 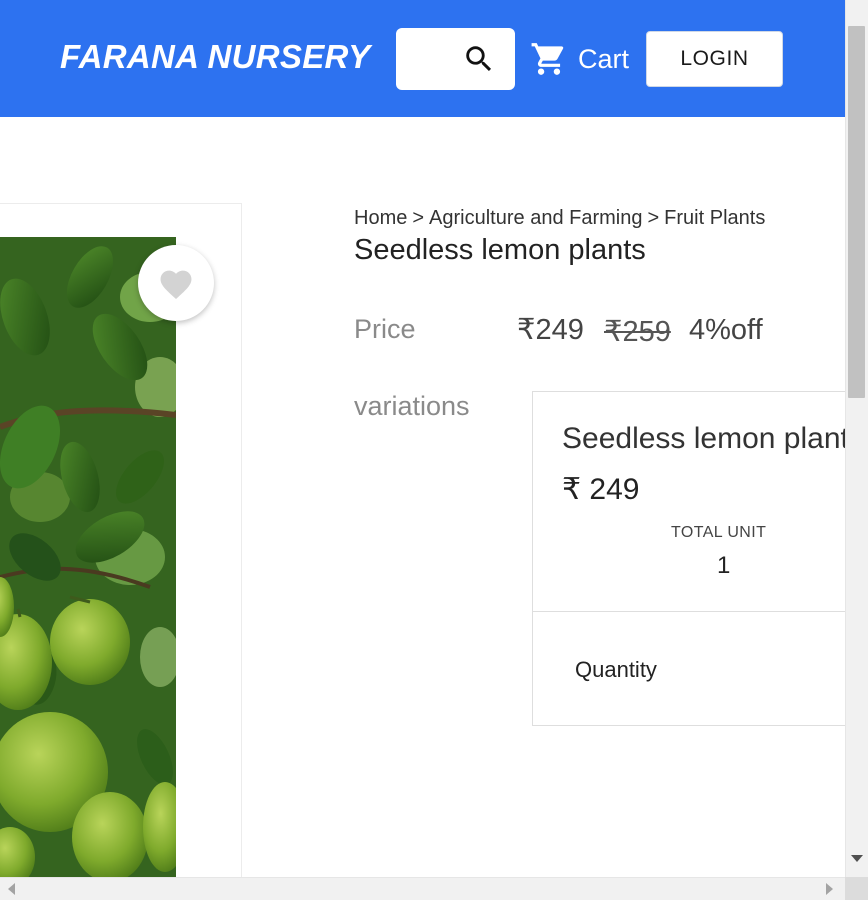 I want to click on login-button: LOGIN, so click(x=714, y=59).